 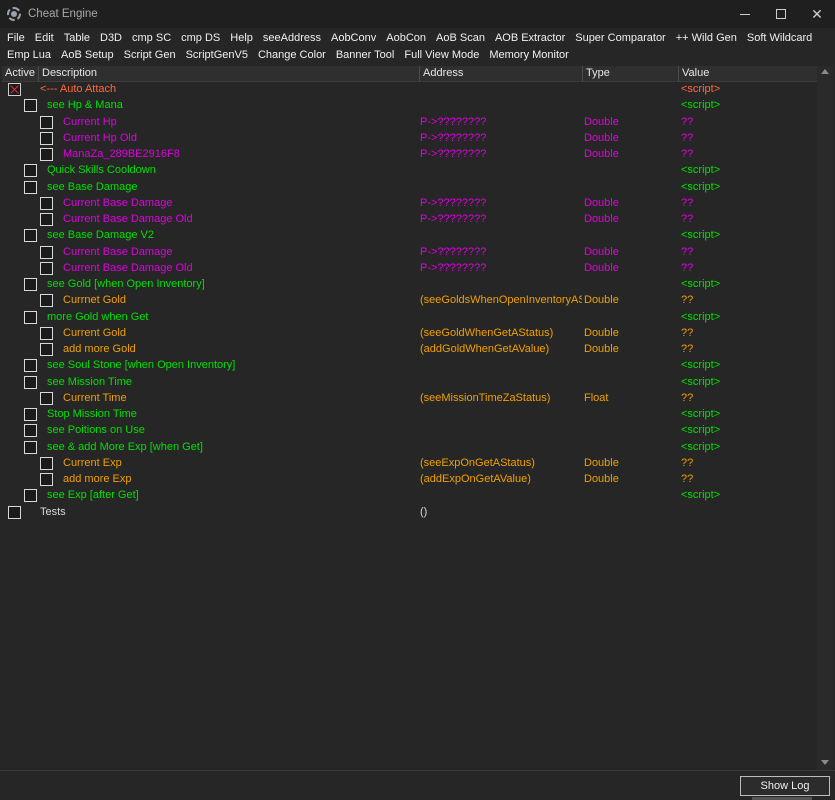 What do you see at coordinates (53, 512) in the screenshot?
I see `row-description: Tests` at bounding box center [53, 512].